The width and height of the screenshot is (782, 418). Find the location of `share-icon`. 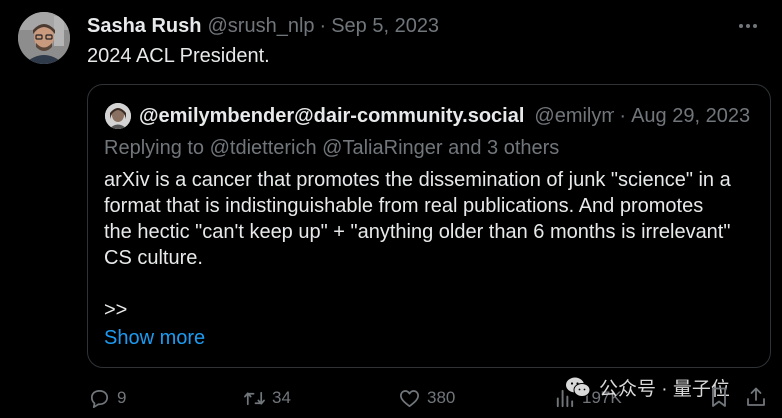

share-icon is located at coordinates (756, 396).